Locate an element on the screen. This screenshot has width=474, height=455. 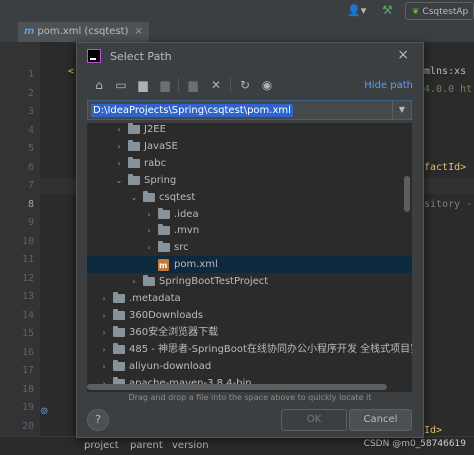
tree-item-label: SpringBootTestProject is located at coordinates (214, 282).